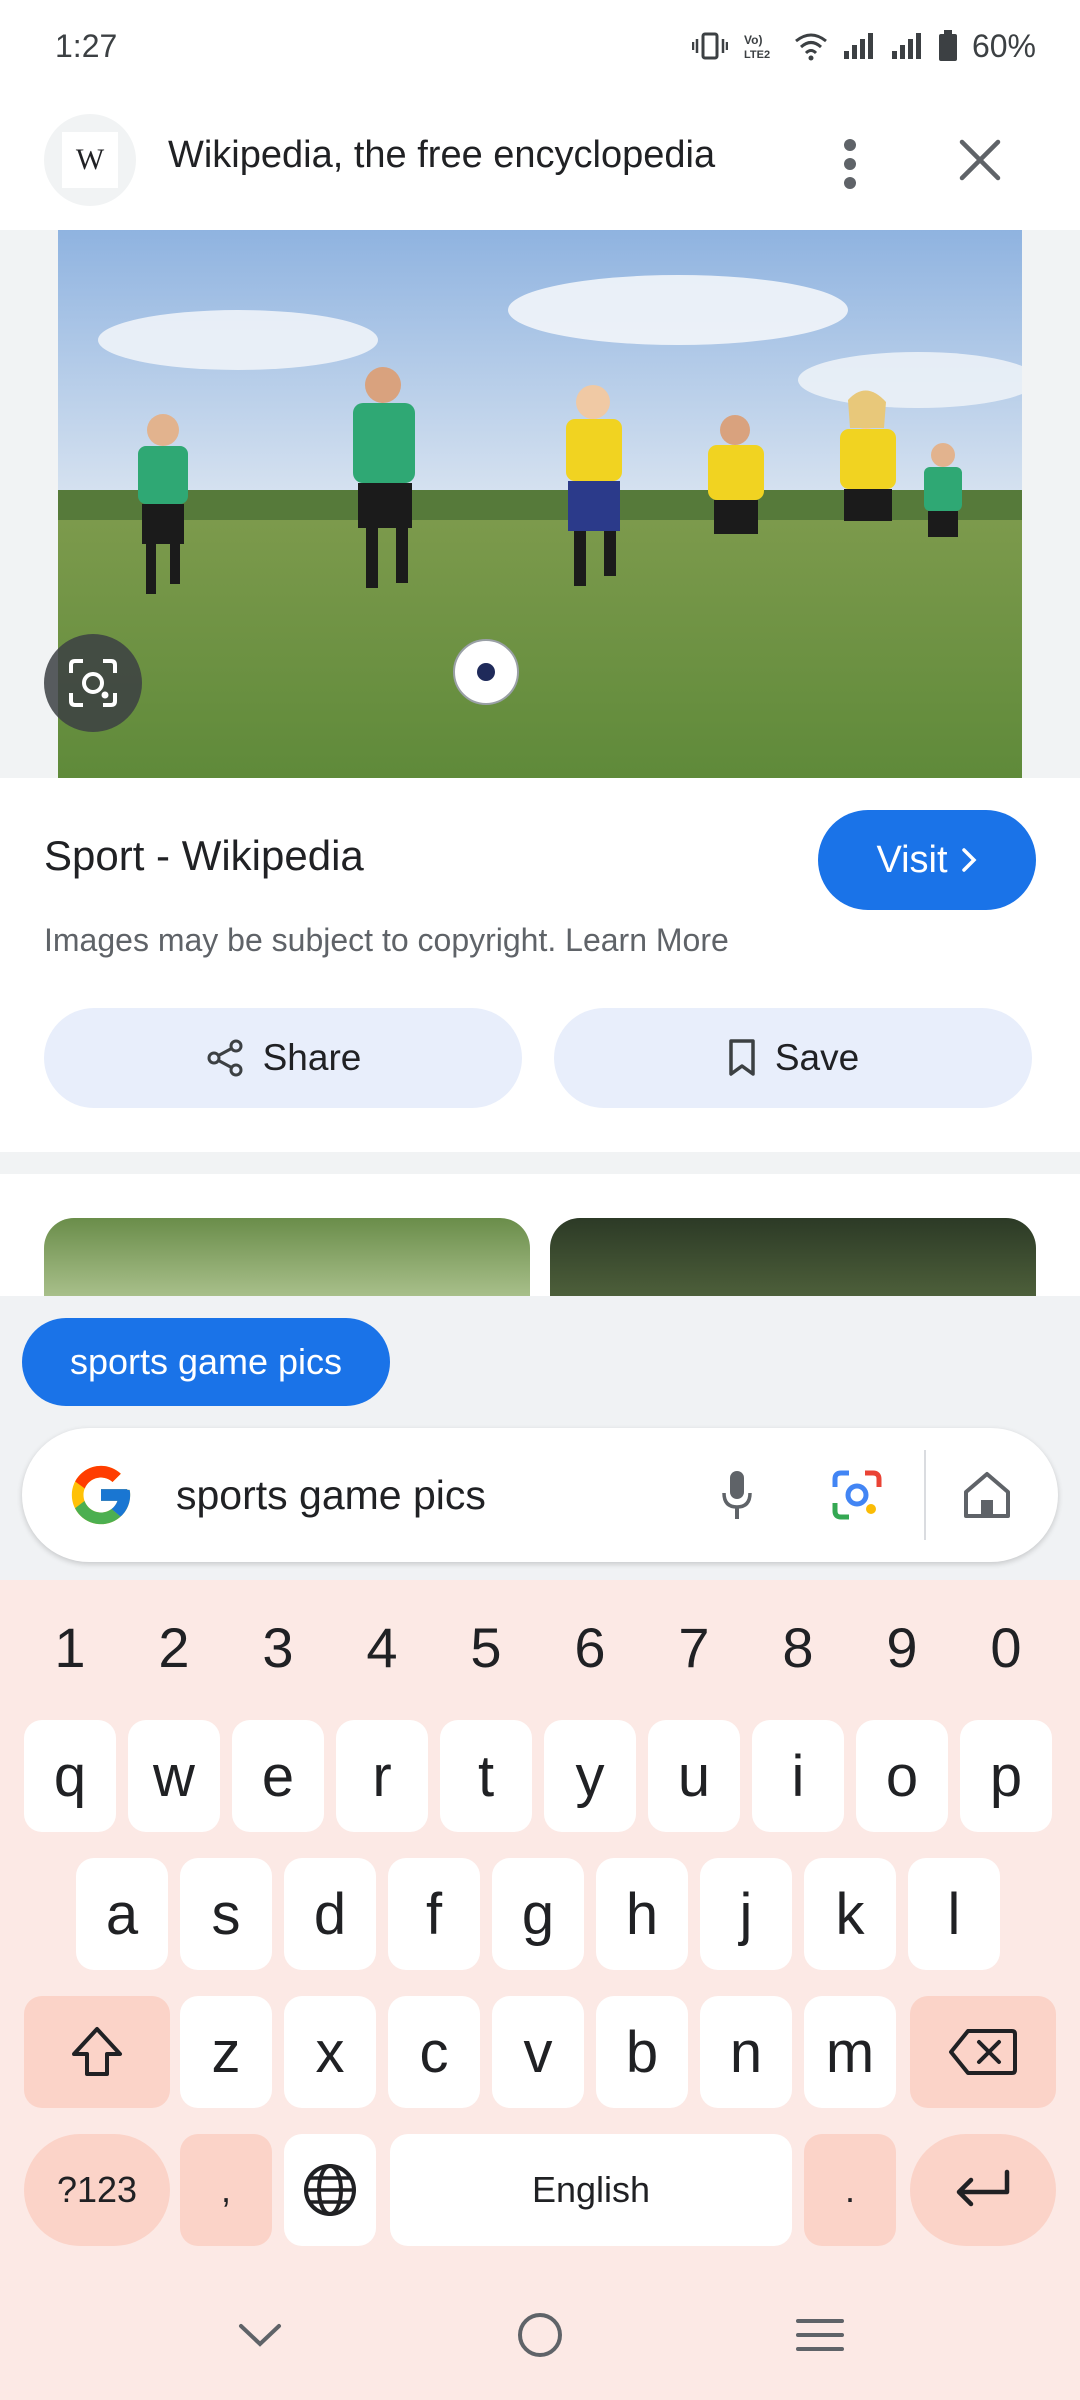 The width and height of the screenshot is (1080, 2400). I want to click on close-icon, so click(980, 160).